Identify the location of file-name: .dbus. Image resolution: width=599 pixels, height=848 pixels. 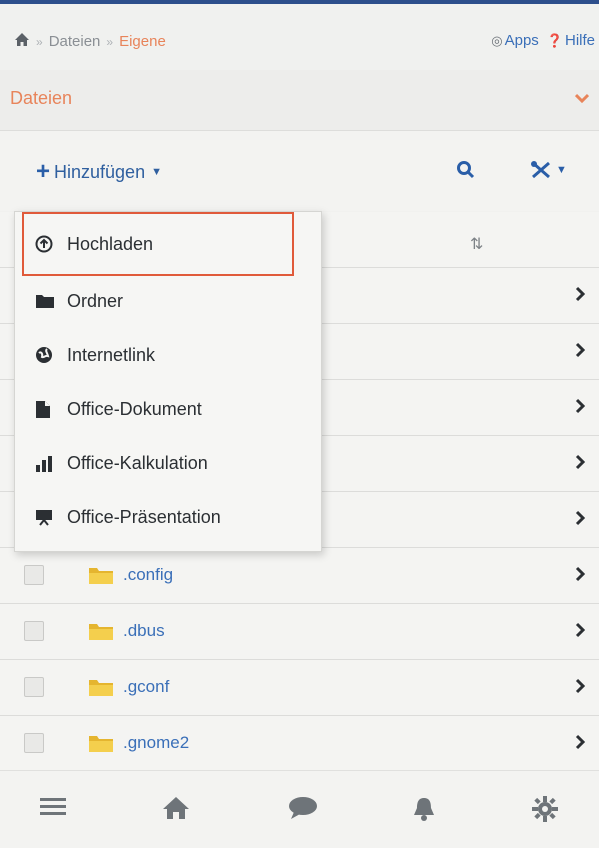
(144, 631).